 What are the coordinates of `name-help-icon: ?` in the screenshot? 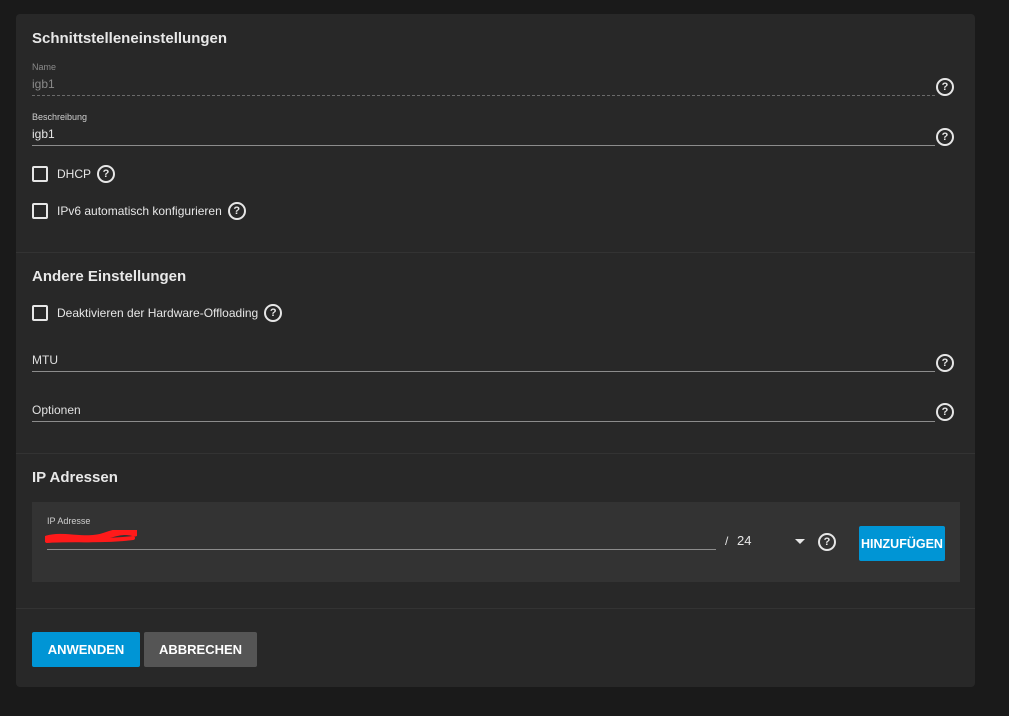 It's located at (945, 87).